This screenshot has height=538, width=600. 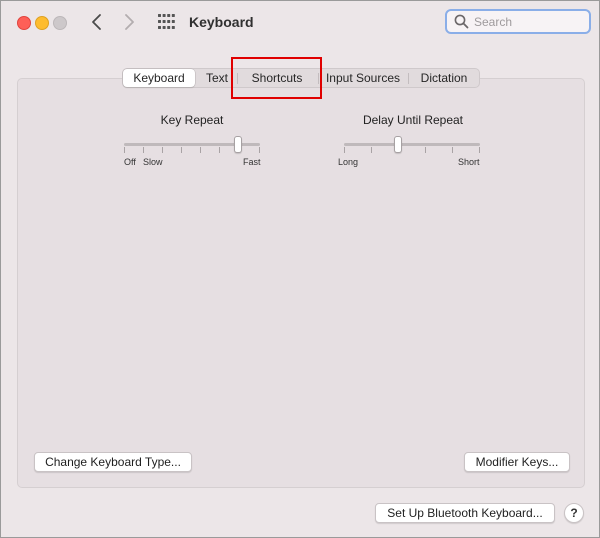 I want to click on key-repeat-knob, so click(x=238, y=144).